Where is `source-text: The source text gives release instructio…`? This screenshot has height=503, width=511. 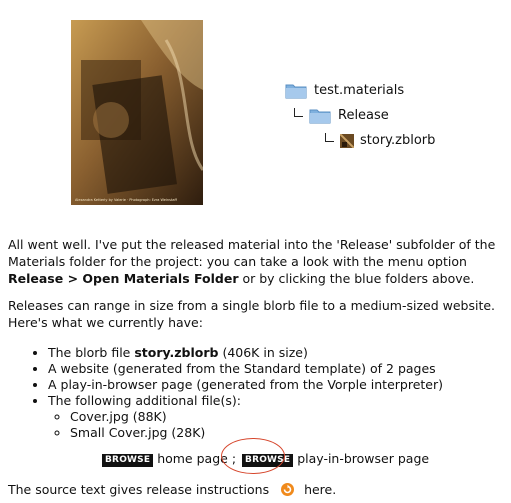 source-text: The source text gives release instructio… is located at coordinates (139, 489).